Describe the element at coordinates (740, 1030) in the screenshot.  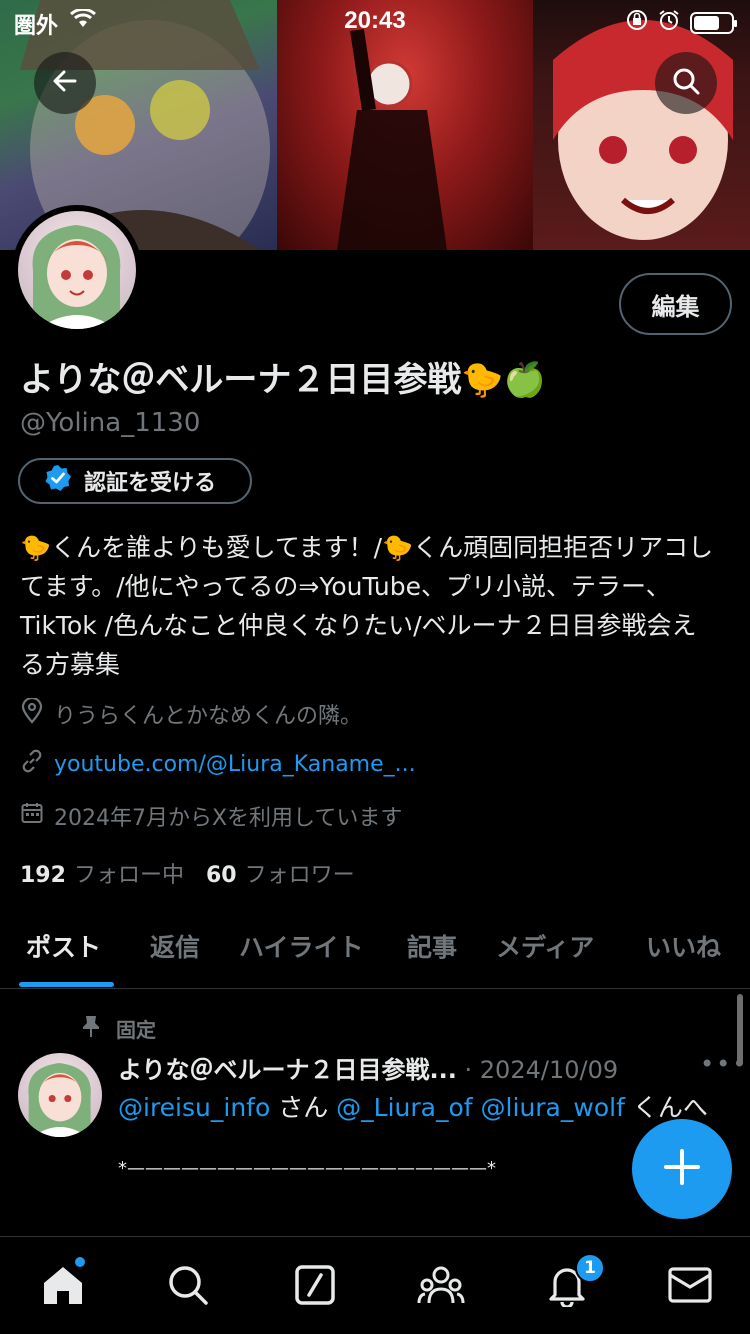
I see `scrollbar` at that location.